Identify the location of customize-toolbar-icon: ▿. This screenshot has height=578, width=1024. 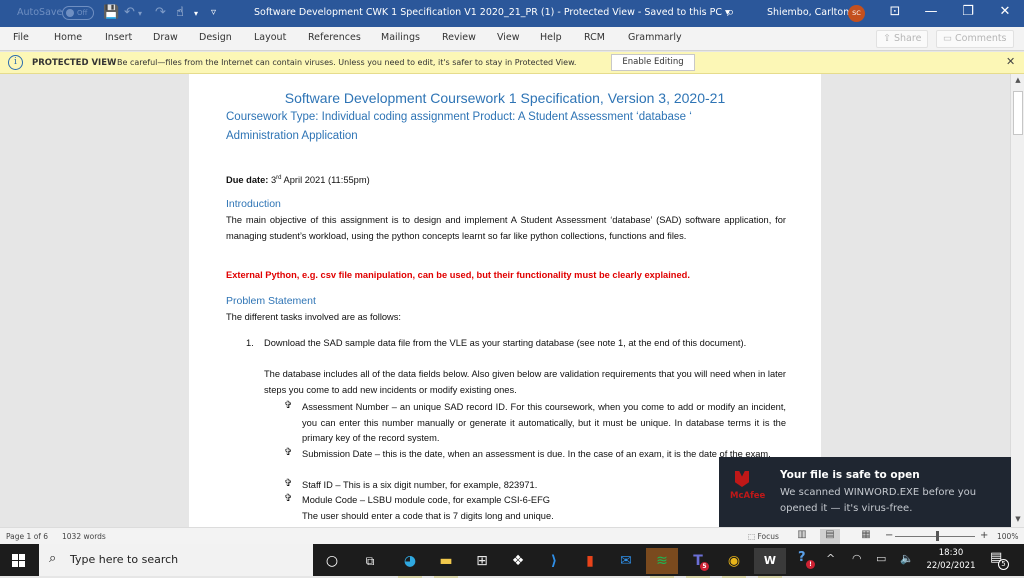
(213, 12).